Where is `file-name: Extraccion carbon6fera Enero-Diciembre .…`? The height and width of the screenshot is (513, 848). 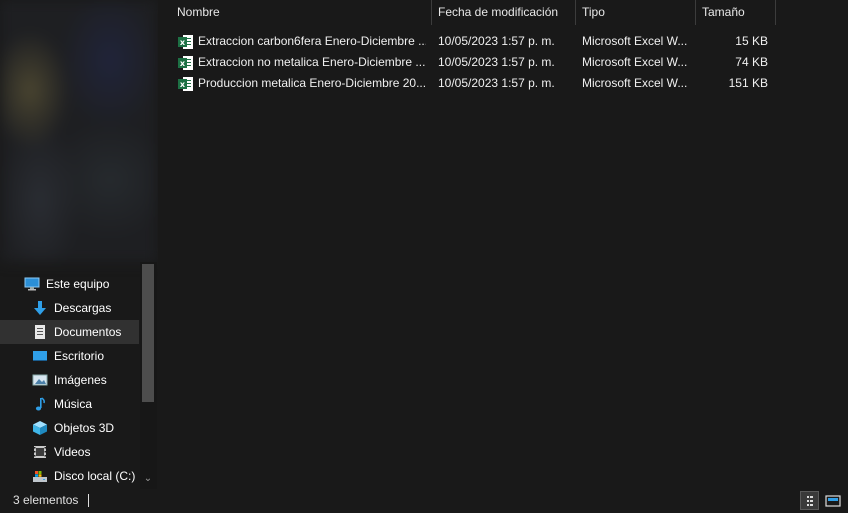
file-name: Extraccion carbon6fera Enero-Diciembre .… is located at coordinates (312, 41).